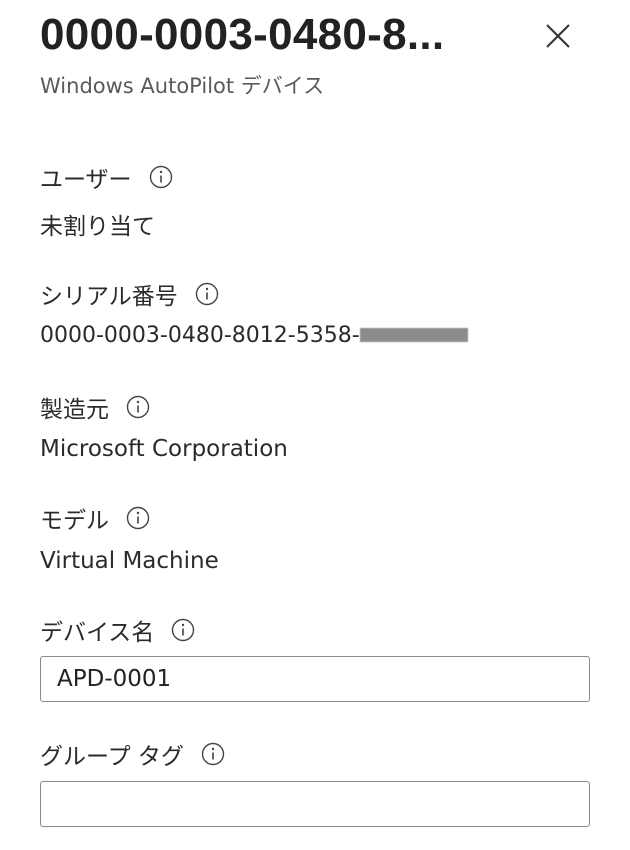  What do you see at coordinates (97, 227) in the screenshot?
I see `user-value: 未割り当て` at bounding box center [97, 227].